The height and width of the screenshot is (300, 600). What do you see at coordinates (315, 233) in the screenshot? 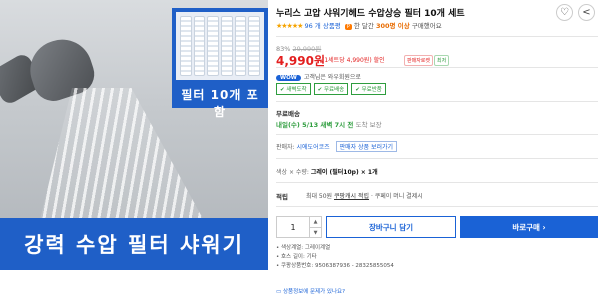
I see `chevron-down-icon: ▼` at bounding box center [315, 233].